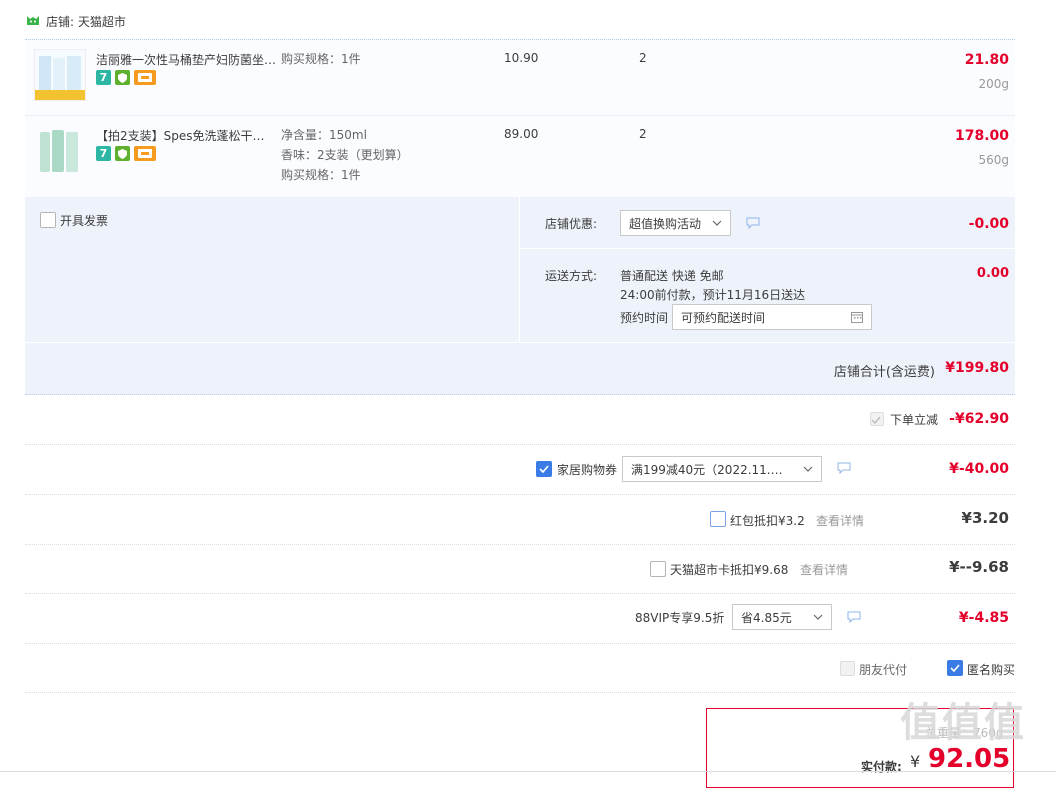 Image resolution: width=1056 pixels, height=788 pixels. I want to click on redpacket-details-link: 查看详情, so click(840, 520).